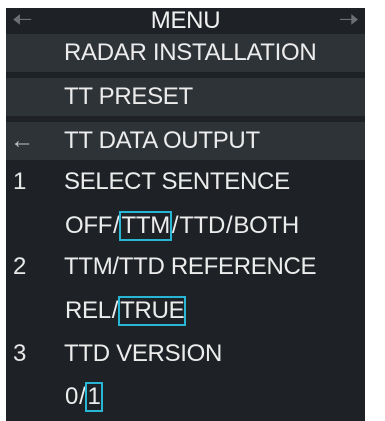 This screenshot has height=421, width=385. Describe the element at coordinates (94, 397) in the screenshot. I see `option-1: 1` at that location.